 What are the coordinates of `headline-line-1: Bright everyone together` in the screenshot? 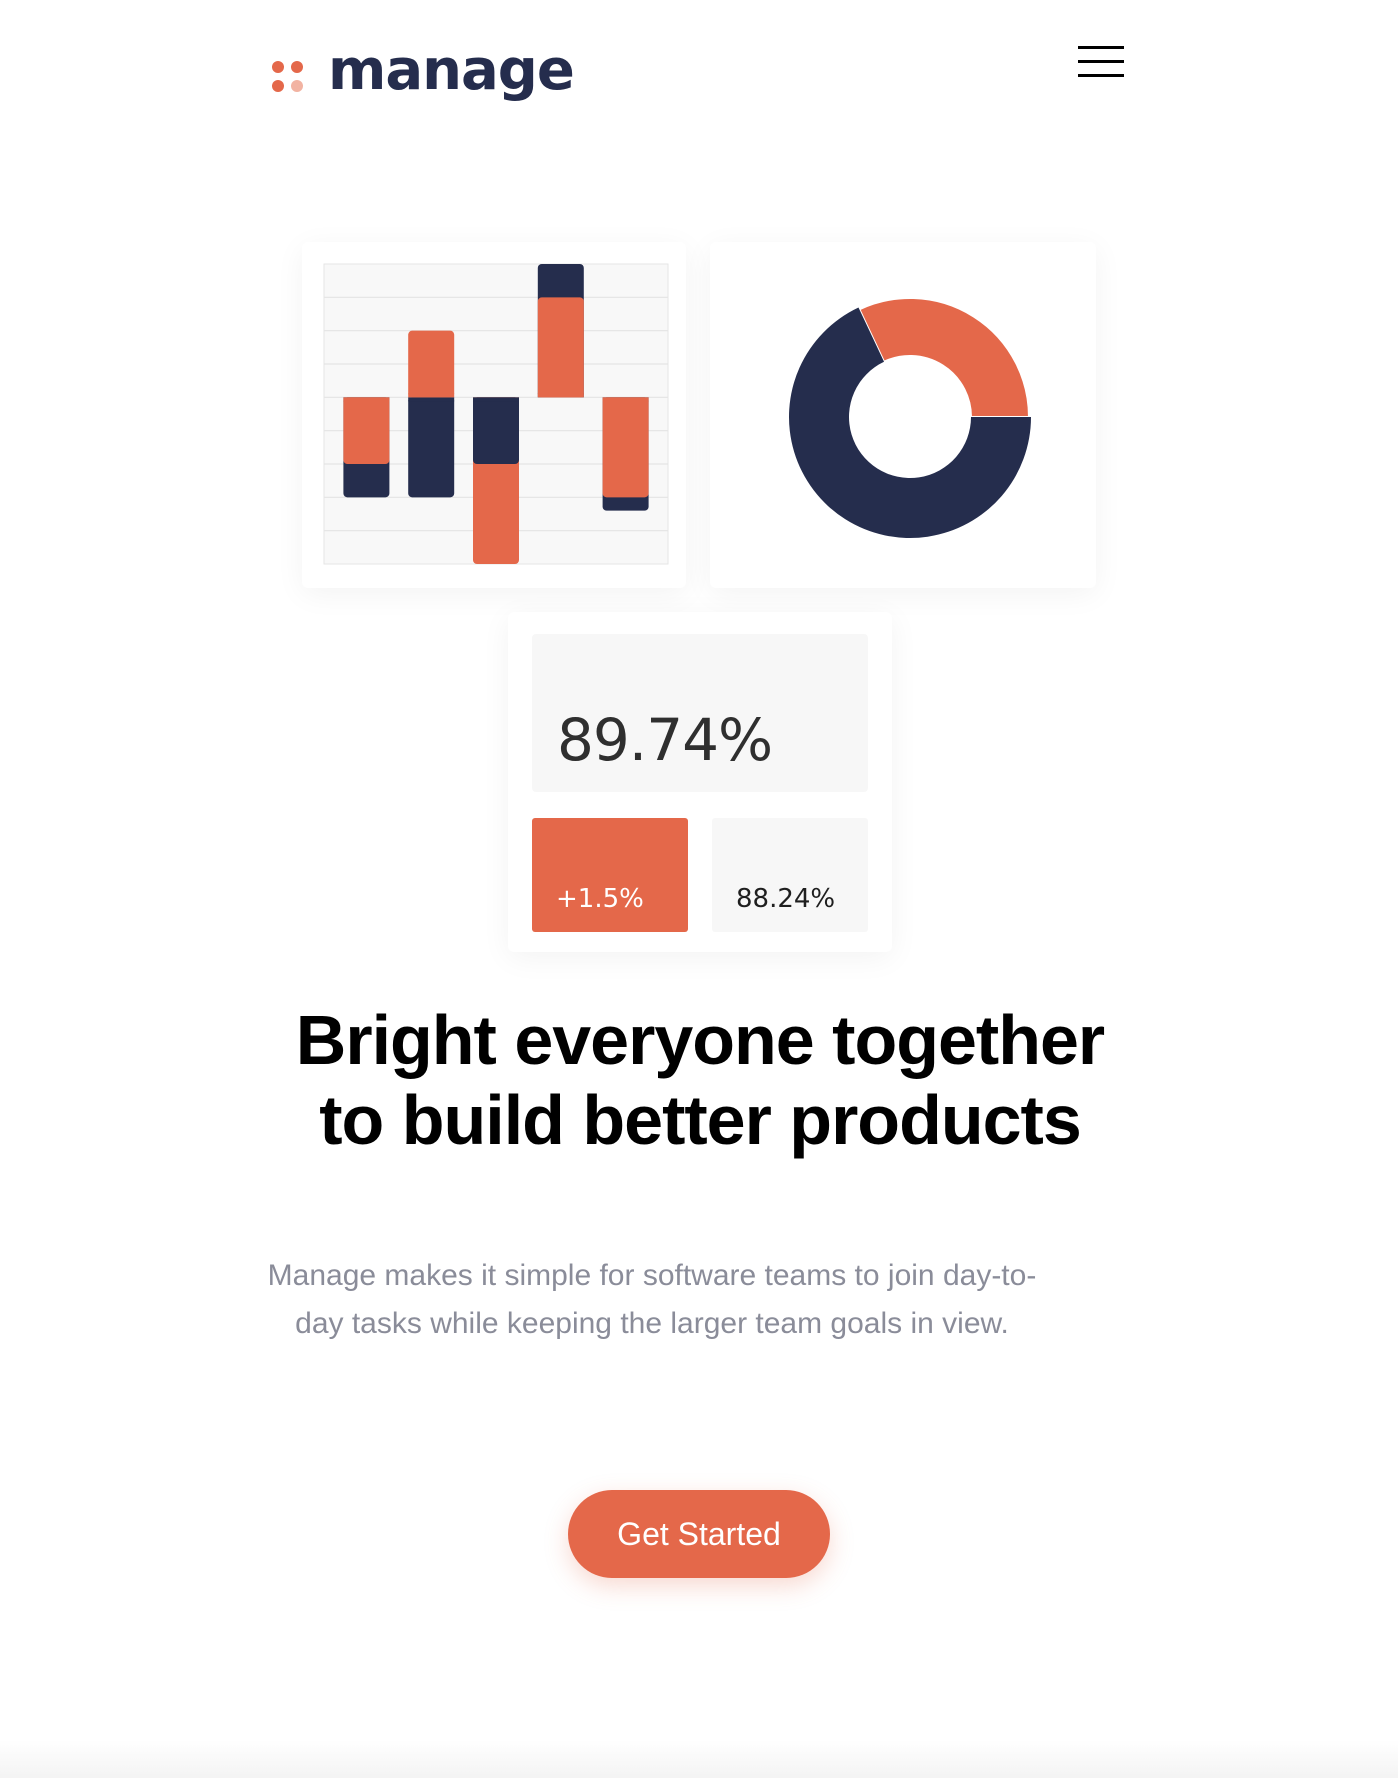 It's located at (700, 1040).